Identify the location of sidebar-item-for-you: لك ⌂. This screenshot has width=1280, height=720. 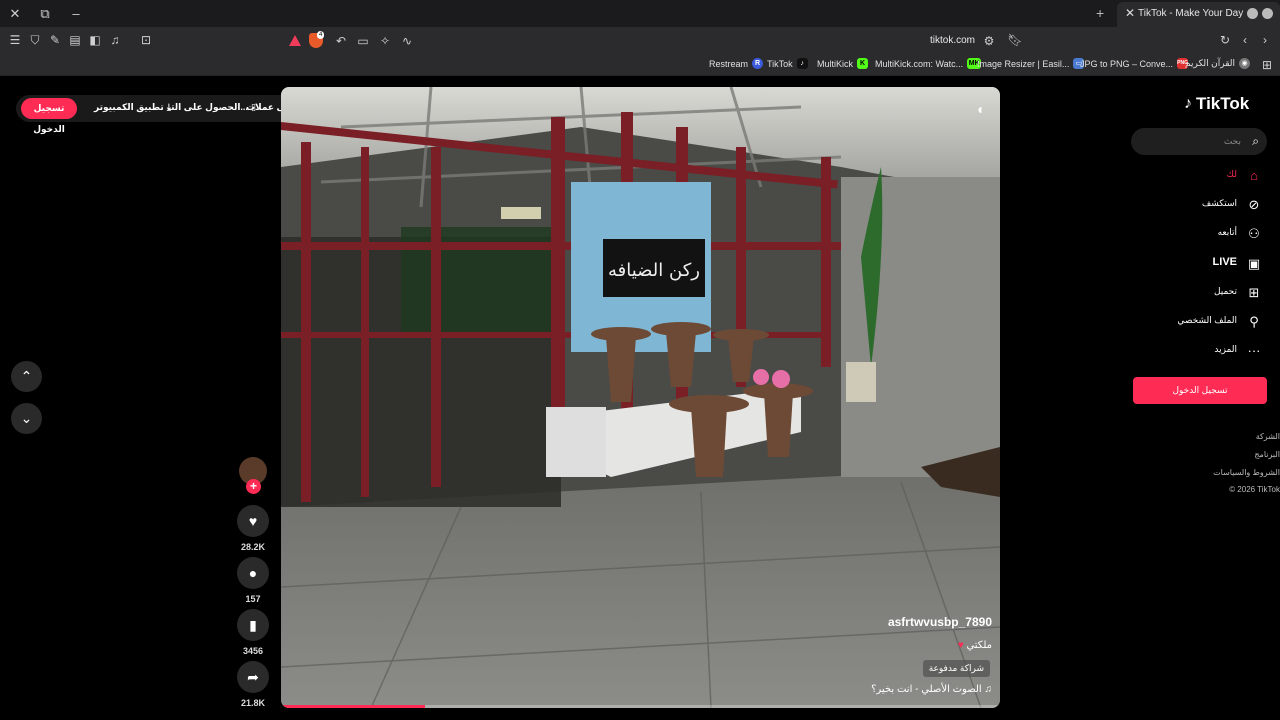
(1203, 176).